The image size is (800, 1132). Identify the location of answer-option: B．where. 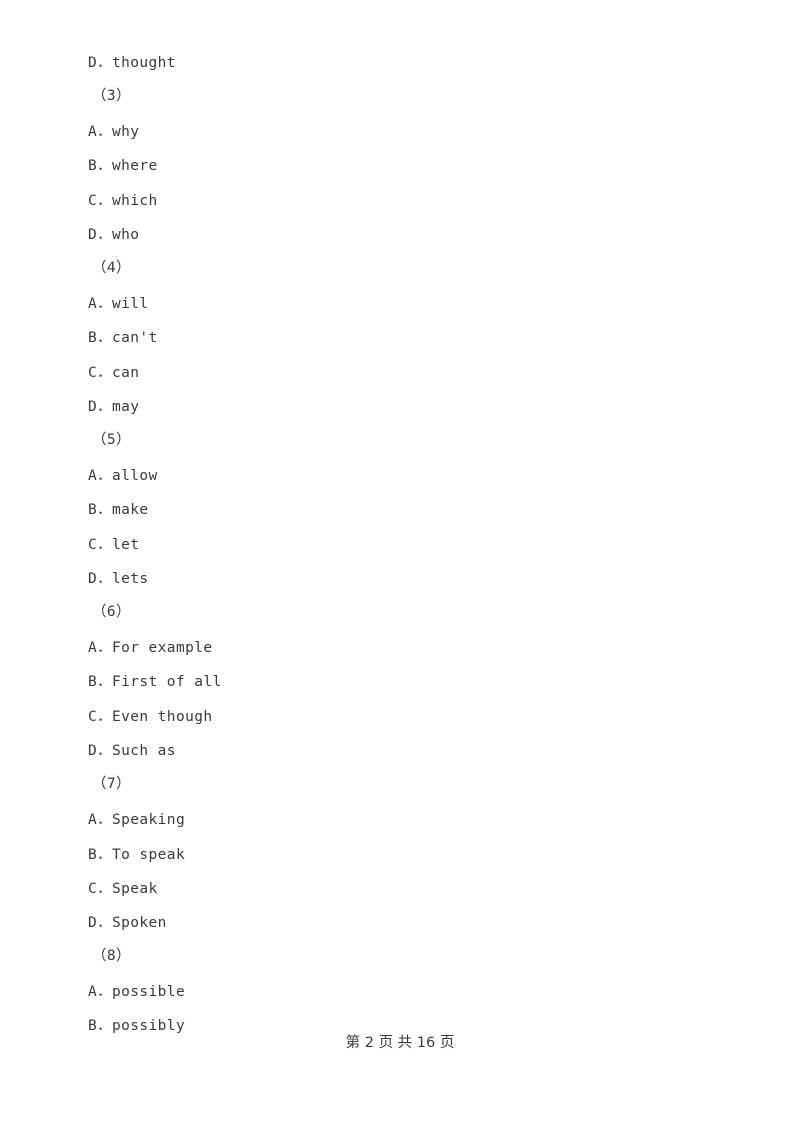
(123, 166).